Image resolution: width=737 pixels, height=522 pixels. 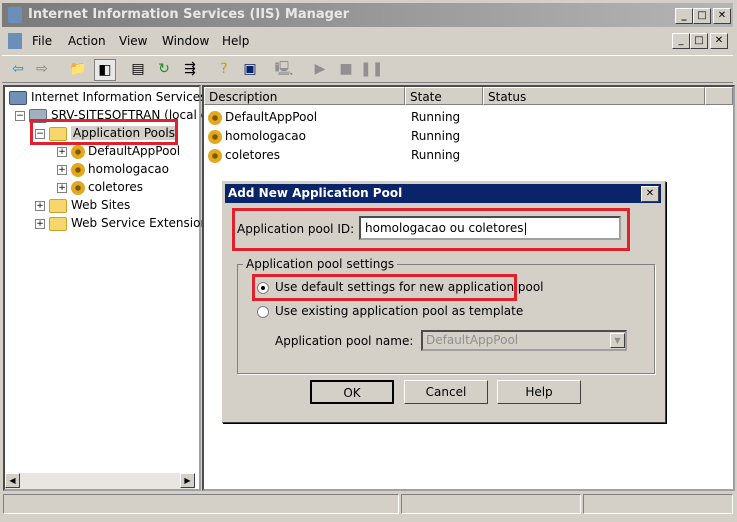 What do you see at coordinates (100, 481) in the screenshot?
I see `horizontal-scrollbar: ◀ ▶` at bounding box center [100, 481].